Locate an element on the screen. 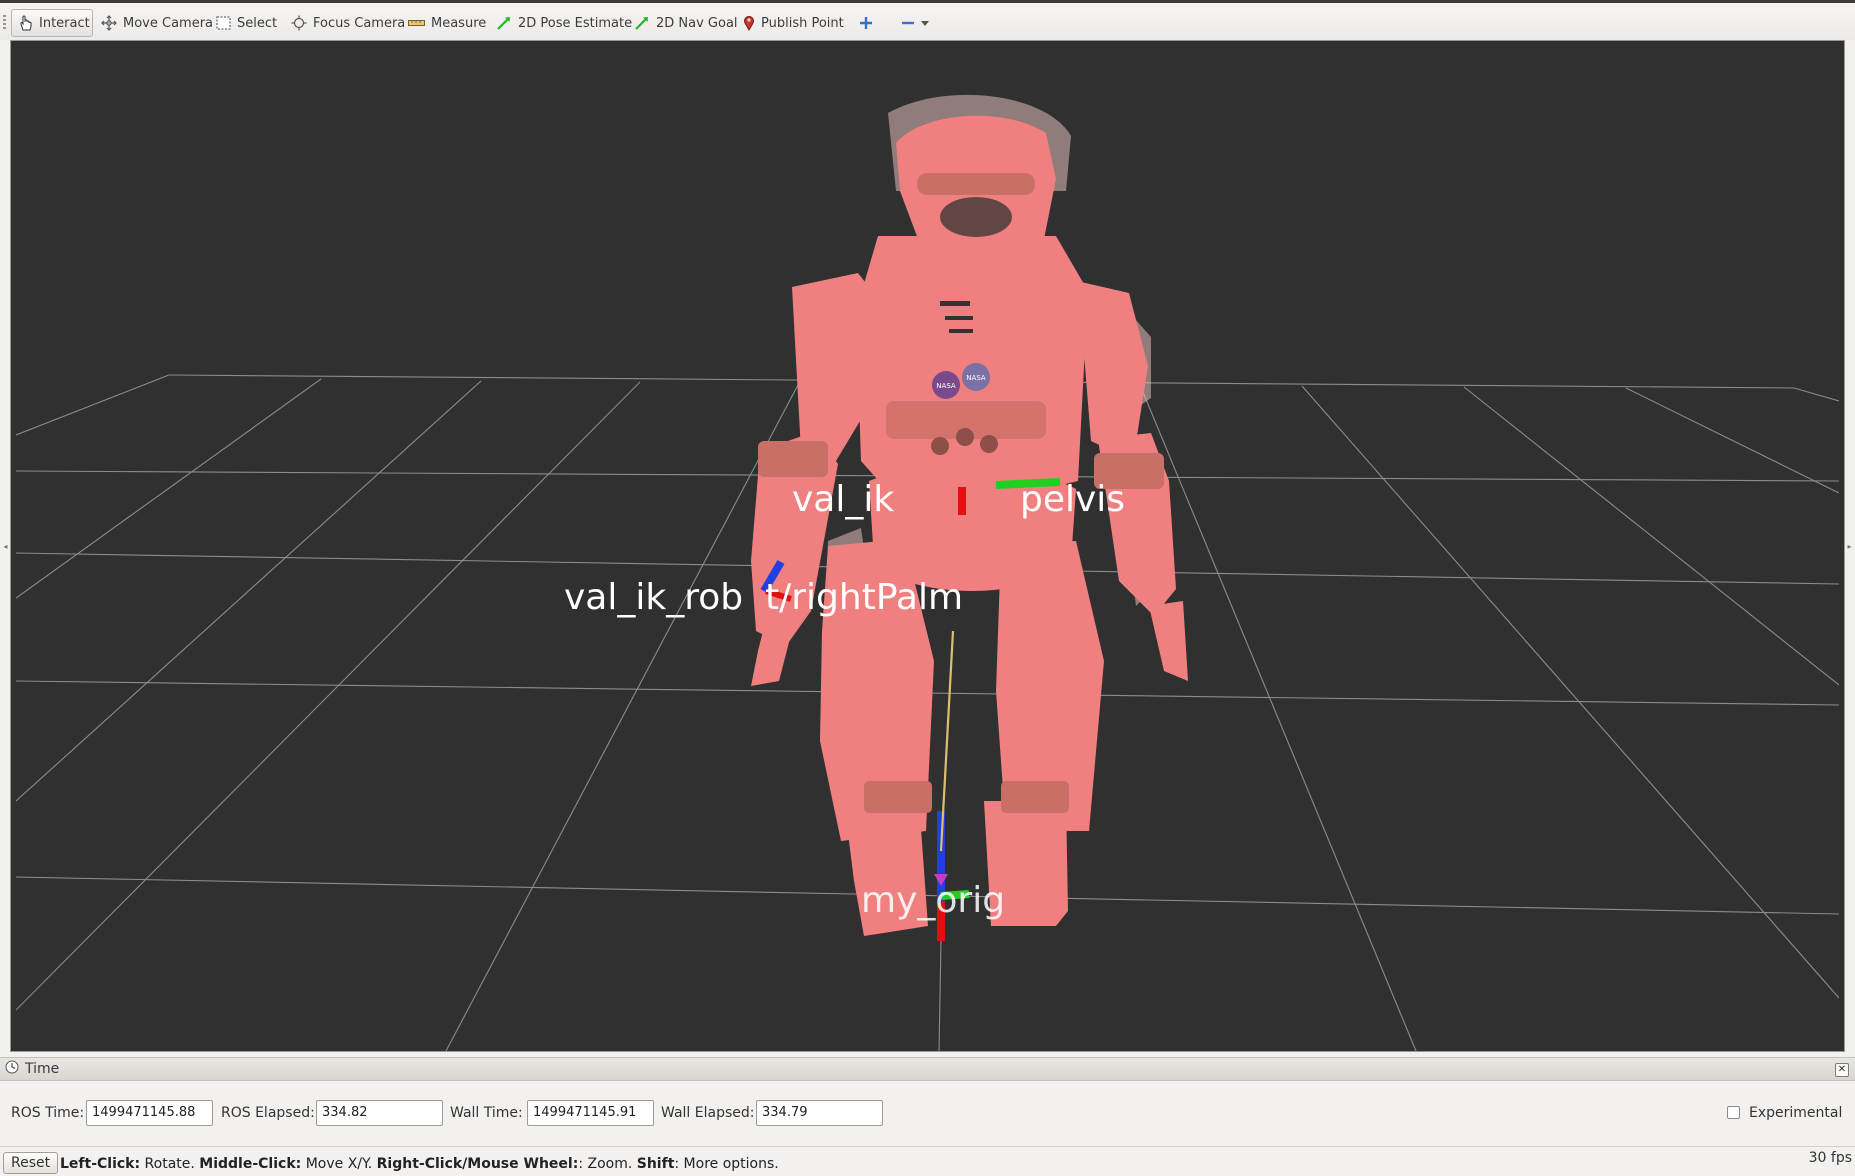  clock-icon is located at coordinates (12, 1069).